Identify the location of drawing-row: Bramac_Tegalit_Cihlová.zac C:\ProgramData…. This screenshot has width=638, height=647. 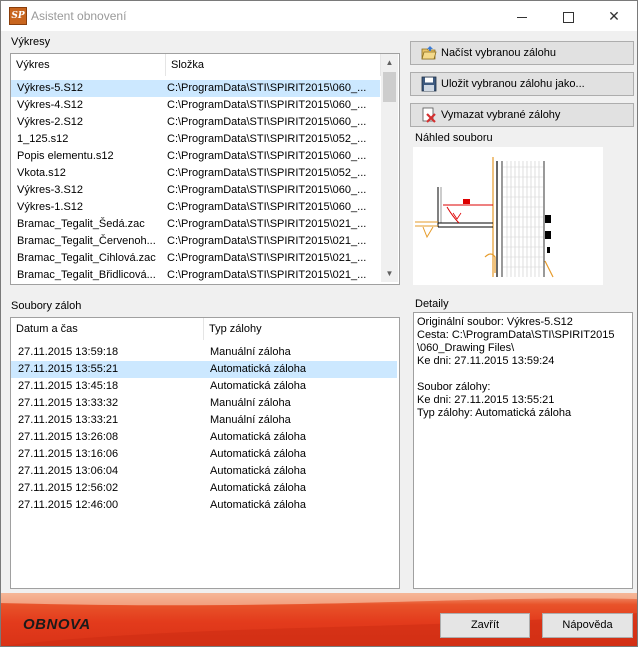
(195, 258).